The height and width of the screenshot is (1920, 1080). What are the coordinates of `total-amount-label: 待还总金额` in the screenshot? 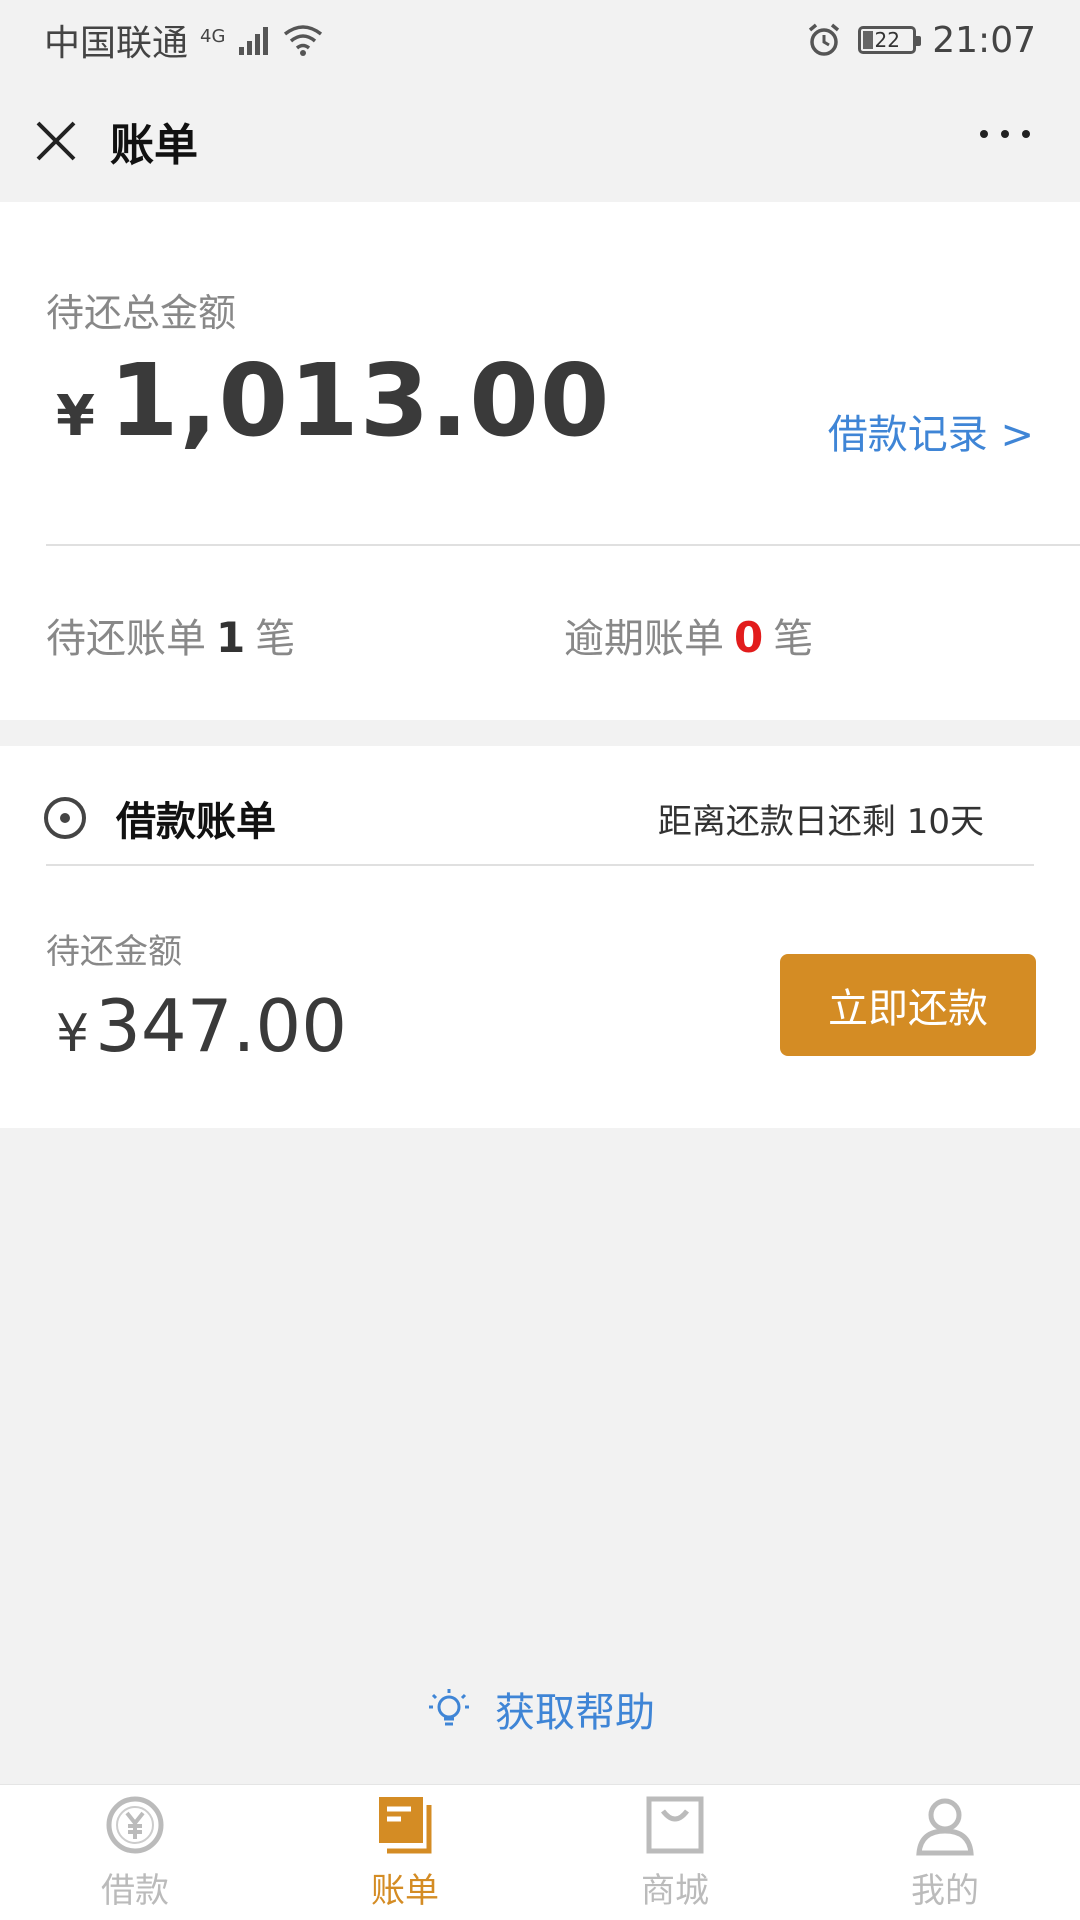 It's located at (141, 313).